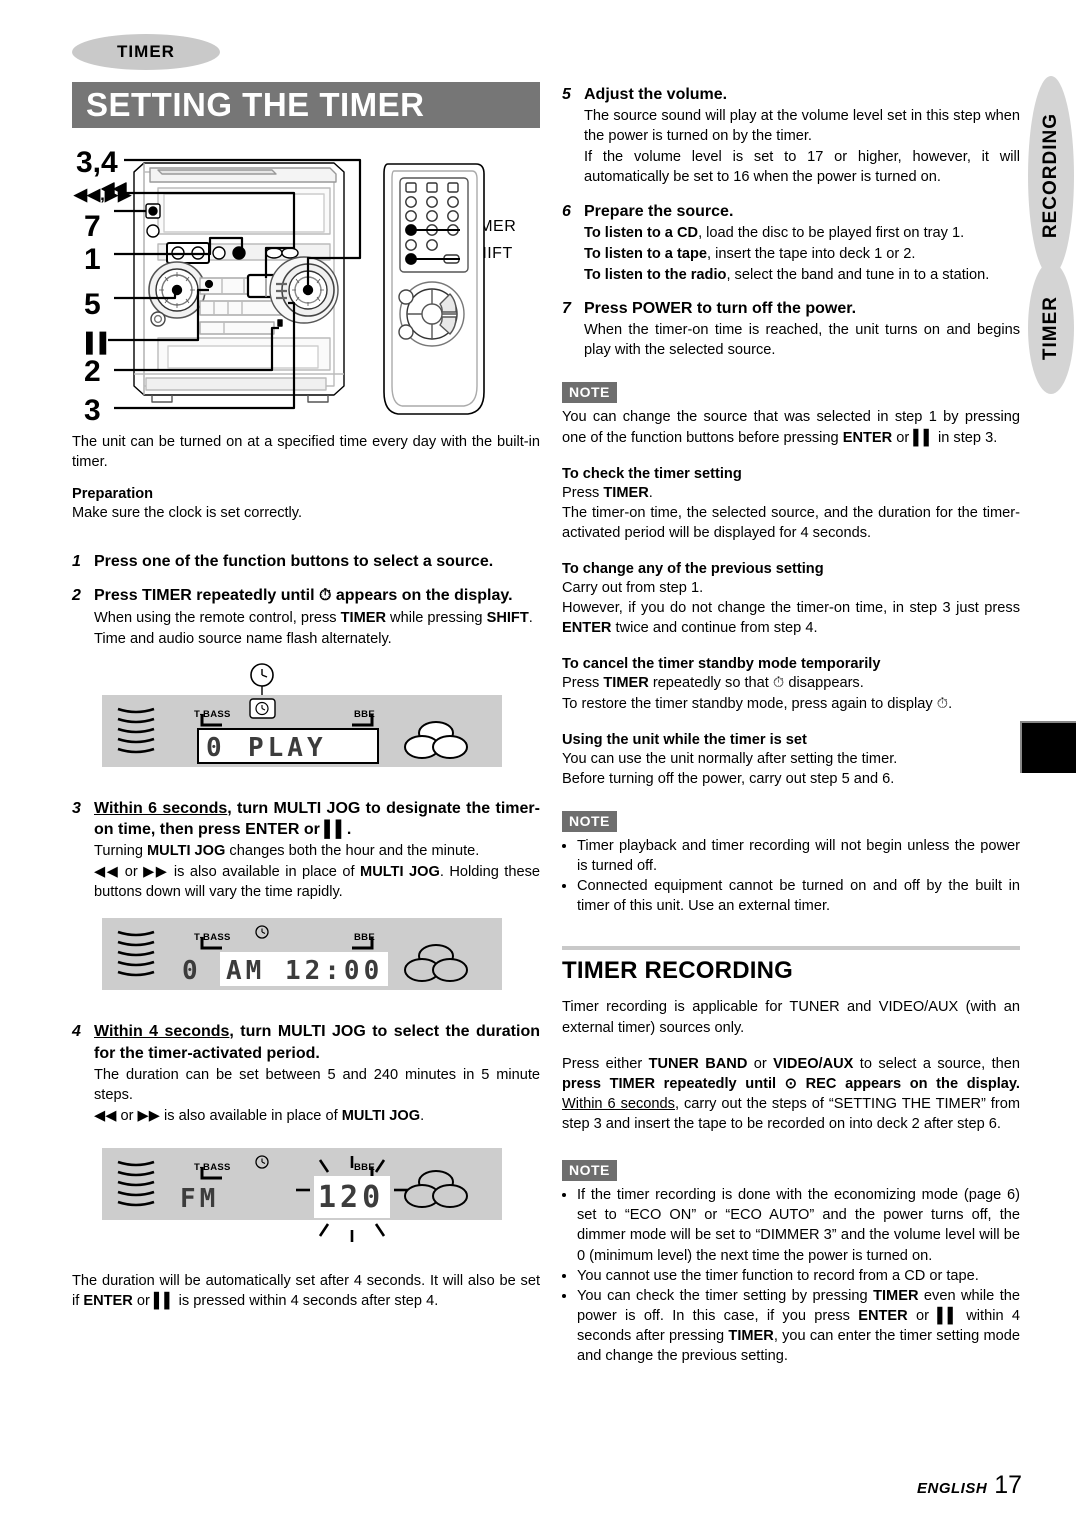 The width and height of the screenshot is (1080, 1528). What do you see at coordinates (76, 596) in the screenshot?
I see `step-2-number: 2` at bounding box center [76, 596].